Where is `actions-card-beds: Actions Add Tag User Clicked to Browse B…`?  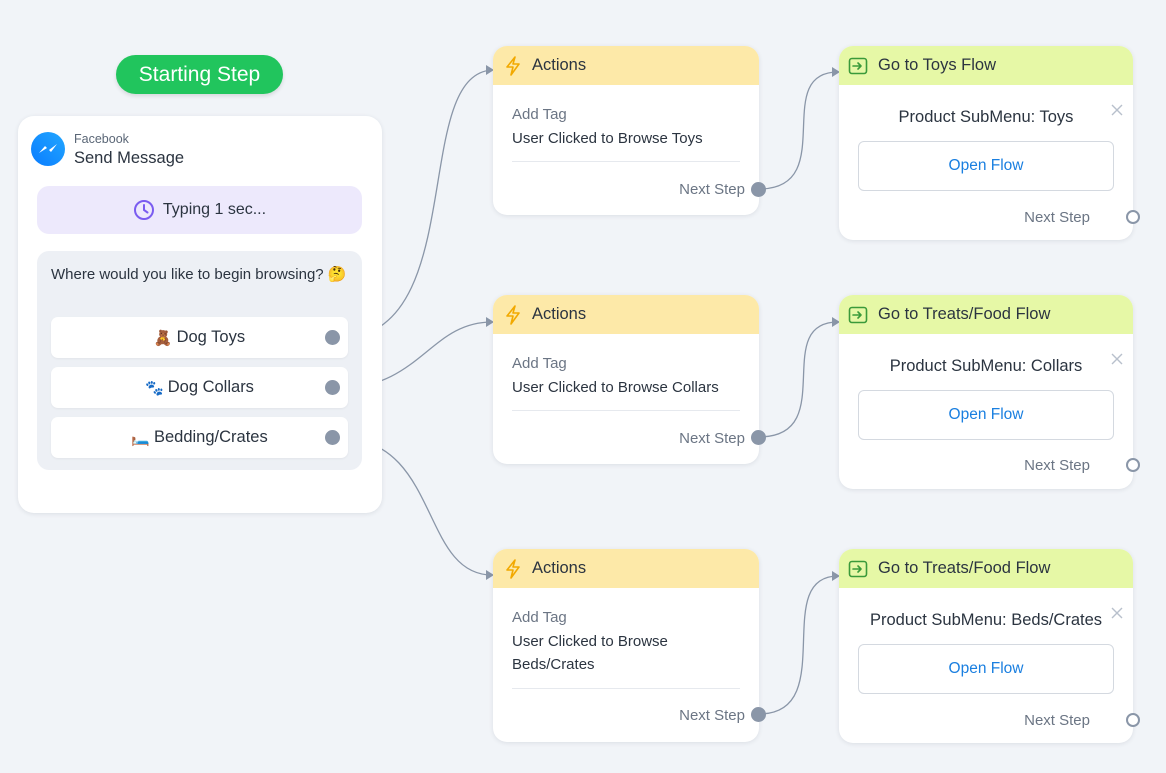
actions-card-beds: Actions Add Tag User Clicked to Browse B… is located at coordinates (629, 645).